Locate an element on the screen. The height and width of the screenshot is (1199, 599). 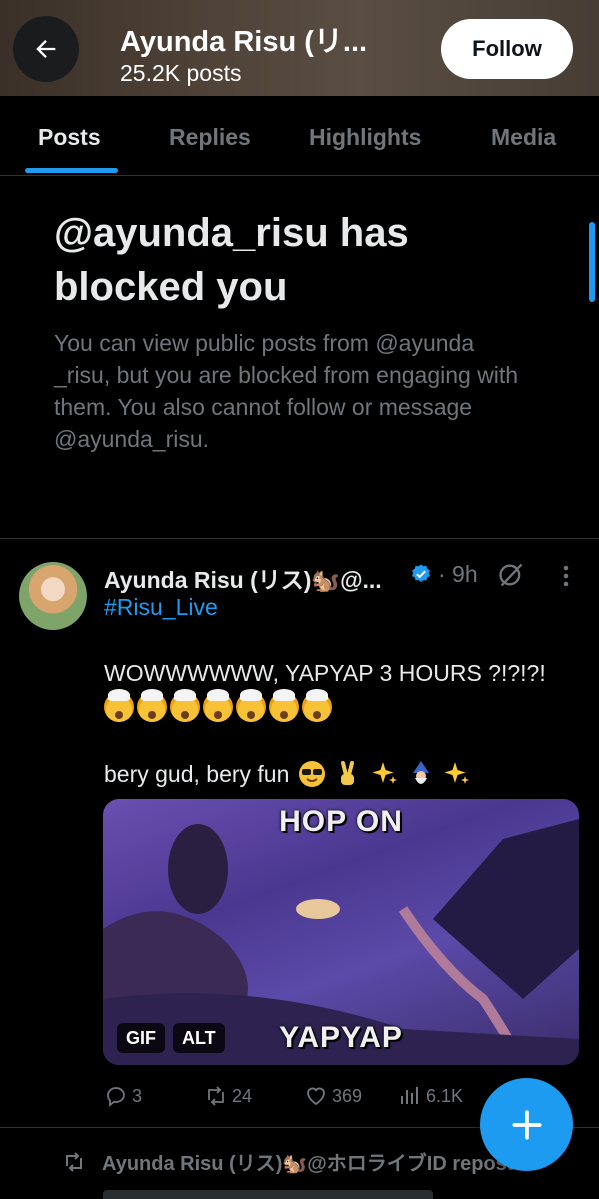
views-count: 6.1K is located at coordinates (445, 1095).